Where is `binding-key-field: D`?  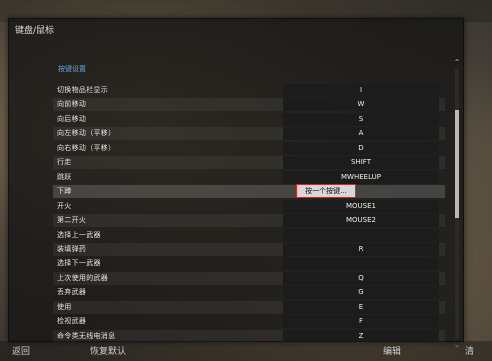 binding-key-field: D is located at coordinates (361, 148).